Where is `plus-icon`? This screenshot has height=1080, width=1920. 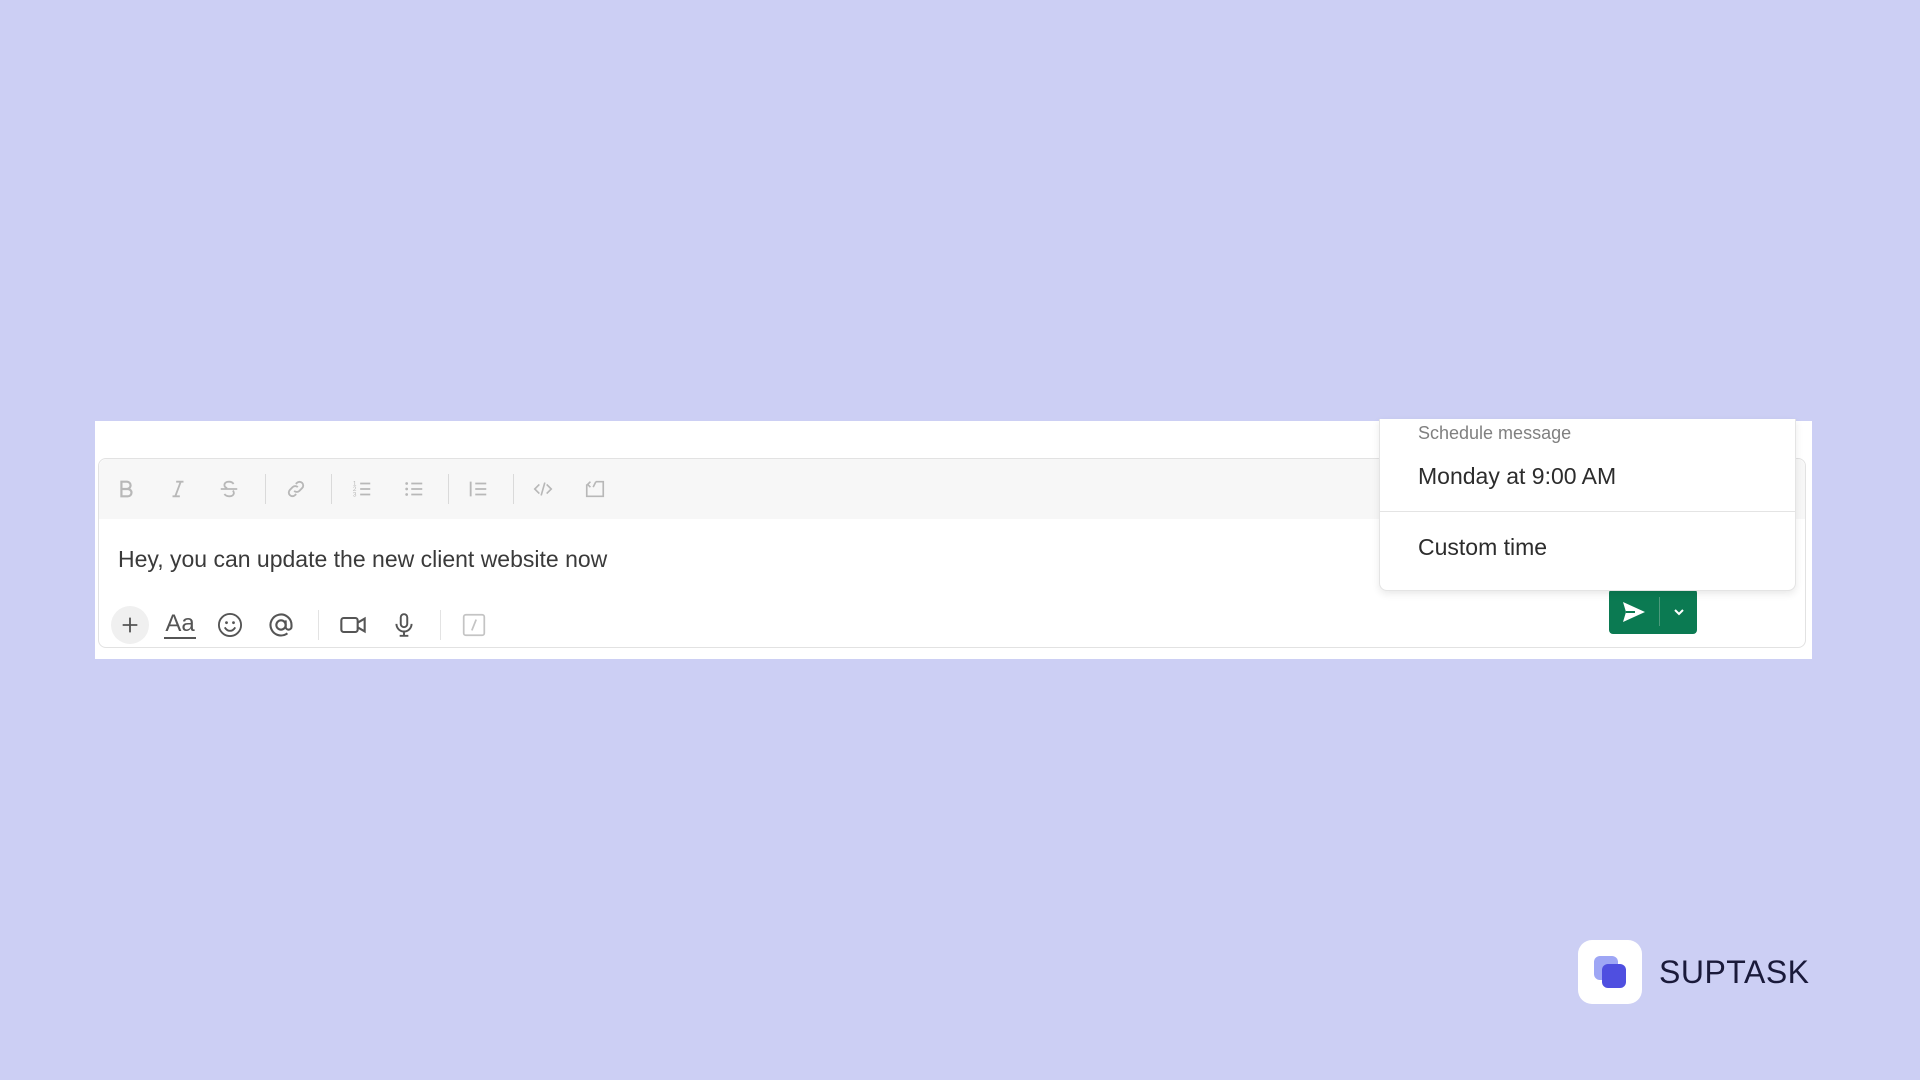 plus-icon is located at coordinates (130, 625).